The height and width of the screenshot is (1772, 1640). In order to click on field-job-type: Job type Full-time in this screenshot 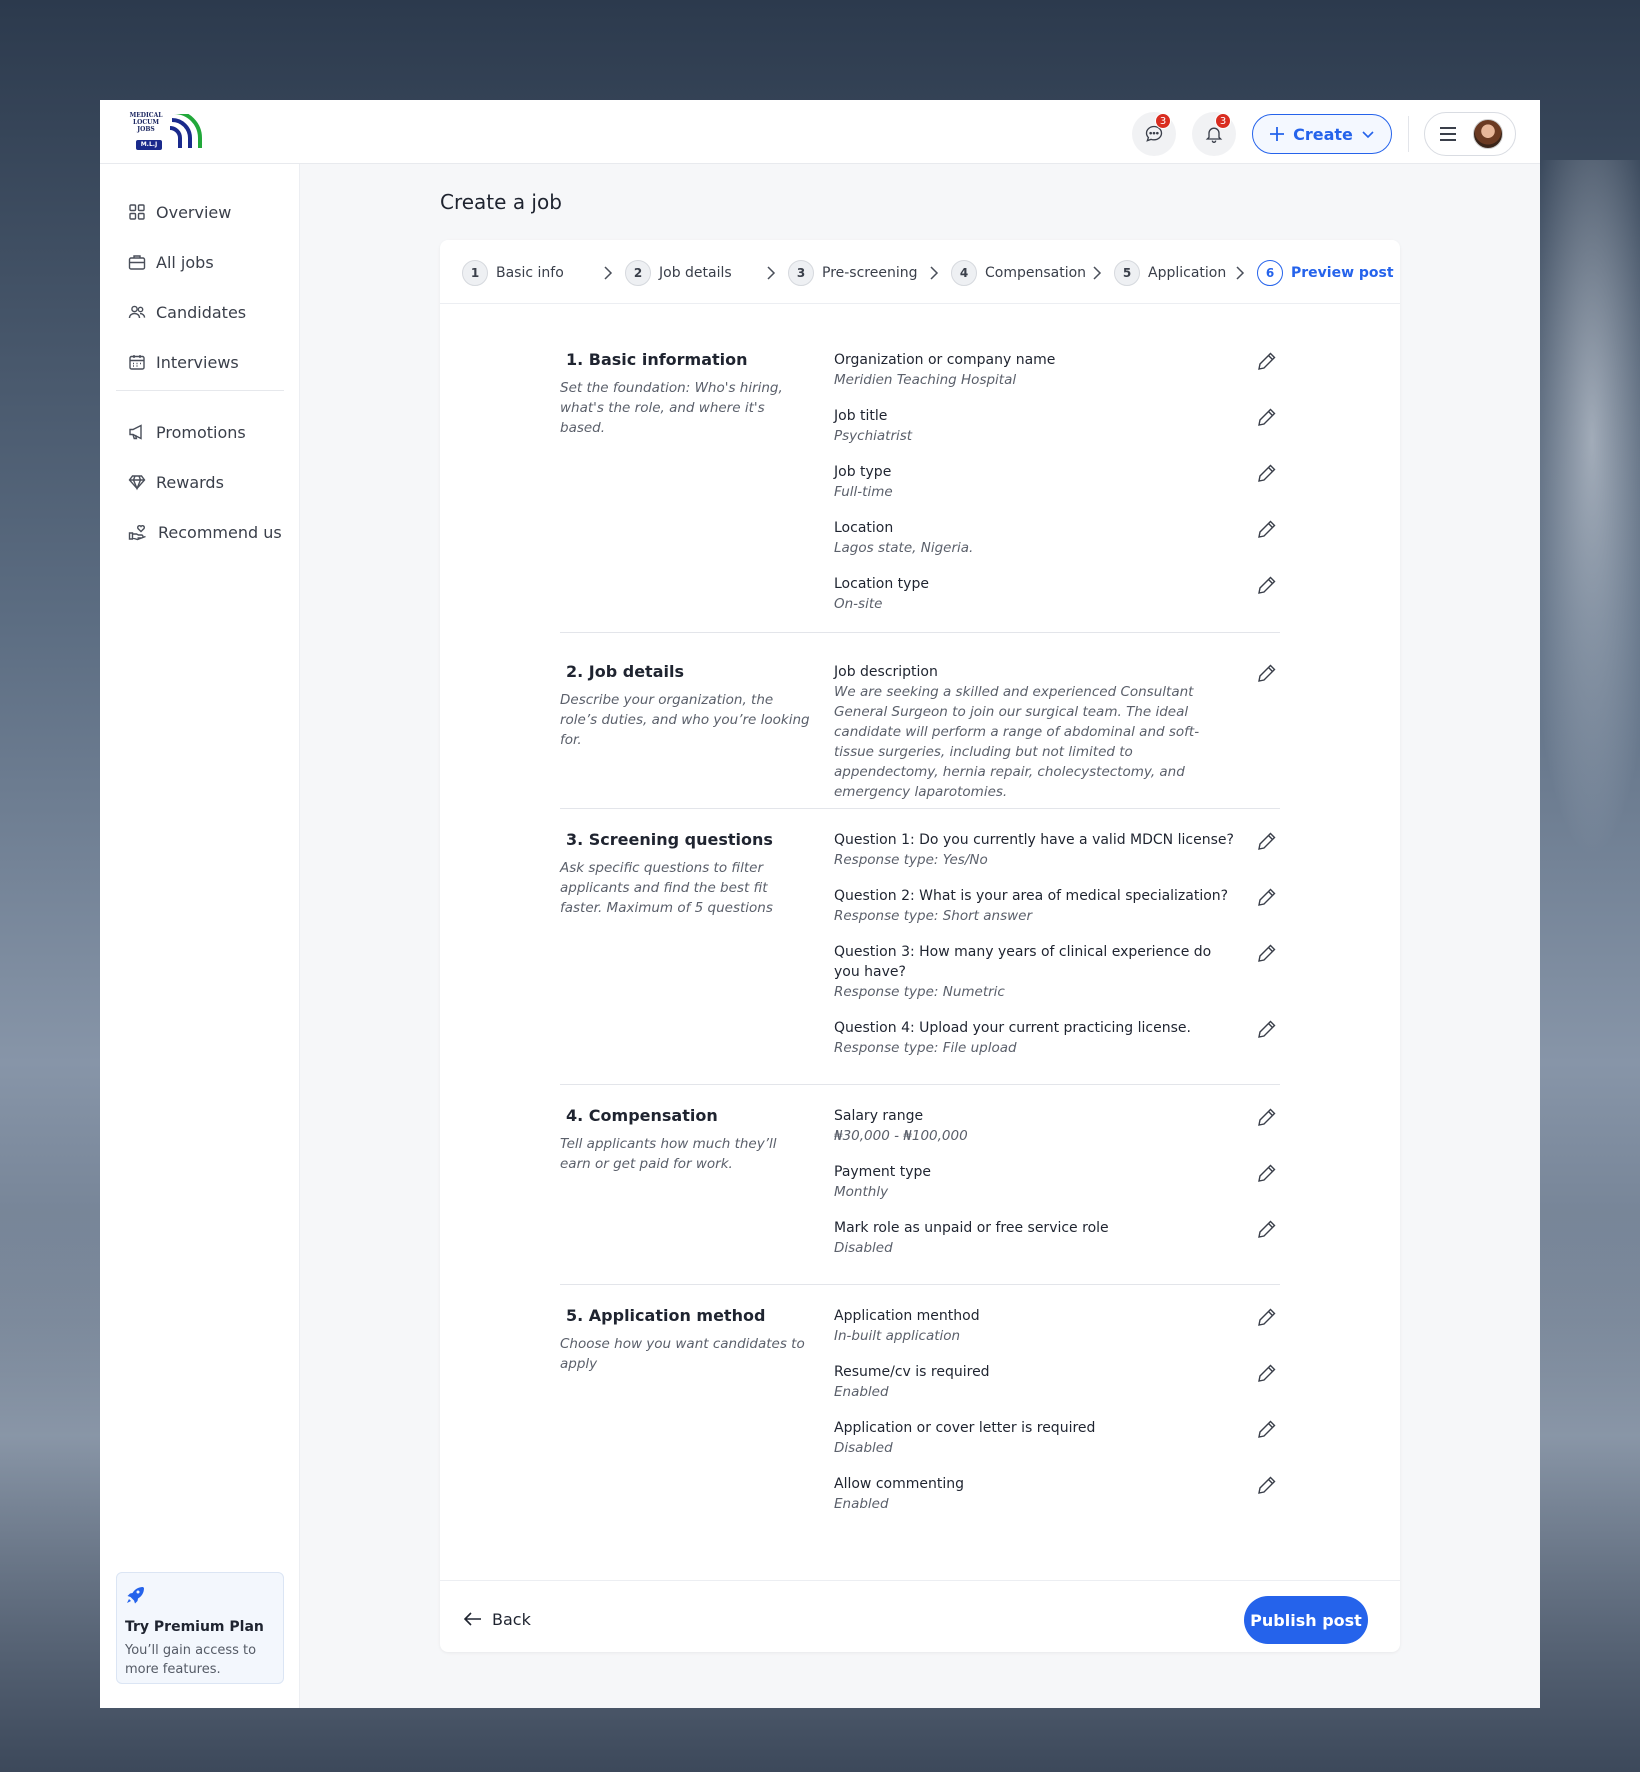, I will do `click(1034, 482)`.